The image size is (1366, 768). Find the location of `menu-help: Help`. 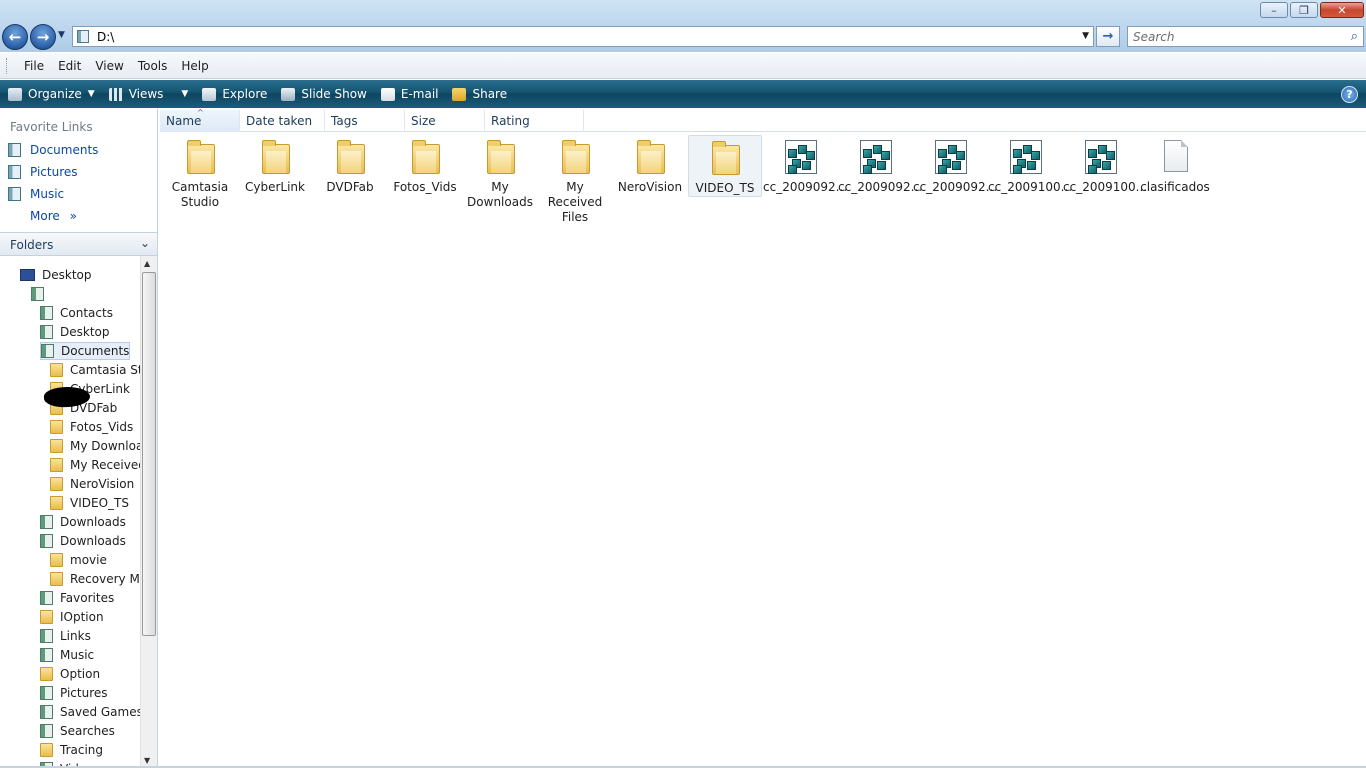

menu-help: Help is located at coordinates (194, 66).